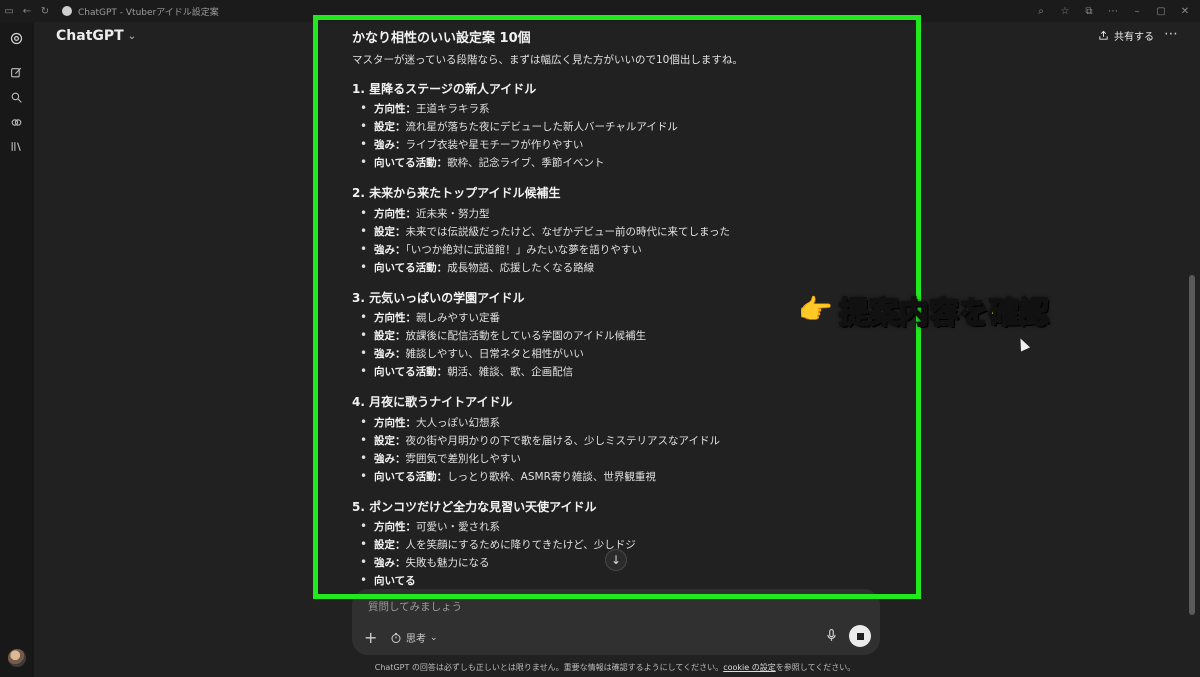 The height and width of the screenshot is (677, 1200). Describe the element at coordinates (508, 476) in the screenshot. I see `list-item: • 向いてる活動：しっとり歌枠、ASMR寄り雑談、世界観重視` at that location.